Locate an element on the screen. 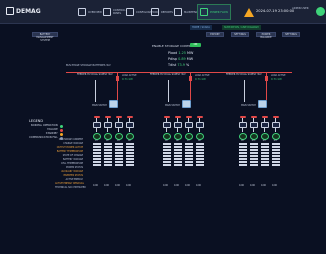  unit-label: B11 is located at coordinates (264, 141).